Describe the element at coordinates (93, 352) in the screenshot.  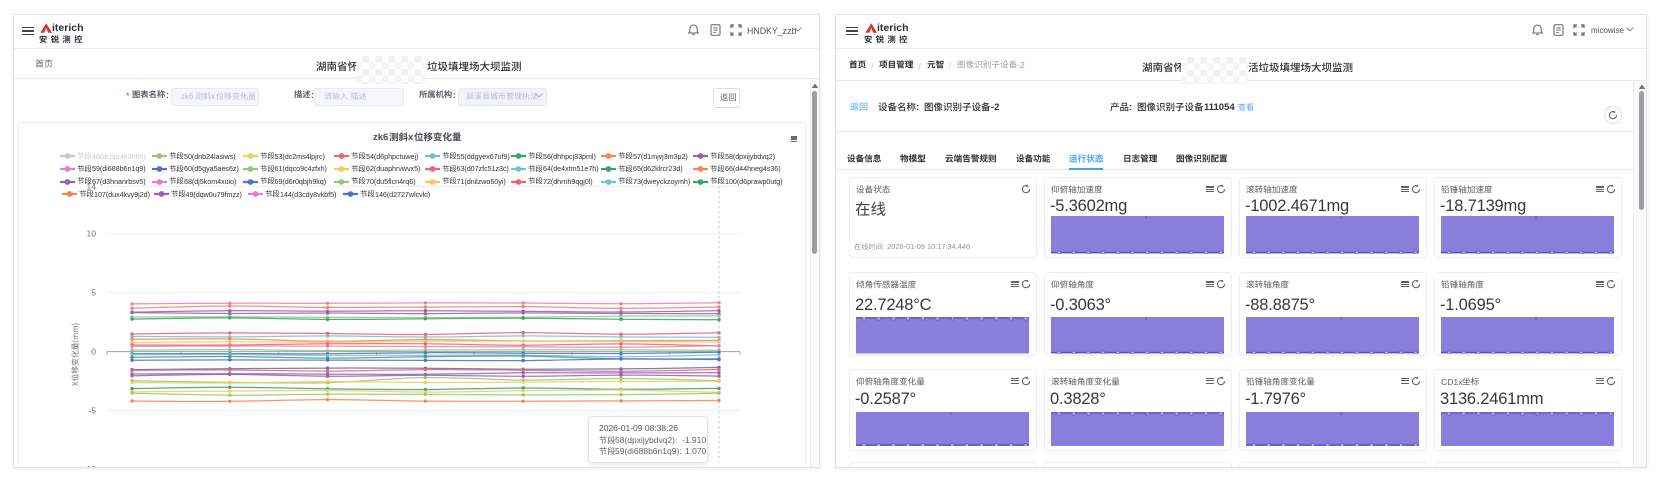
I see `svg-text: 0` at that location.